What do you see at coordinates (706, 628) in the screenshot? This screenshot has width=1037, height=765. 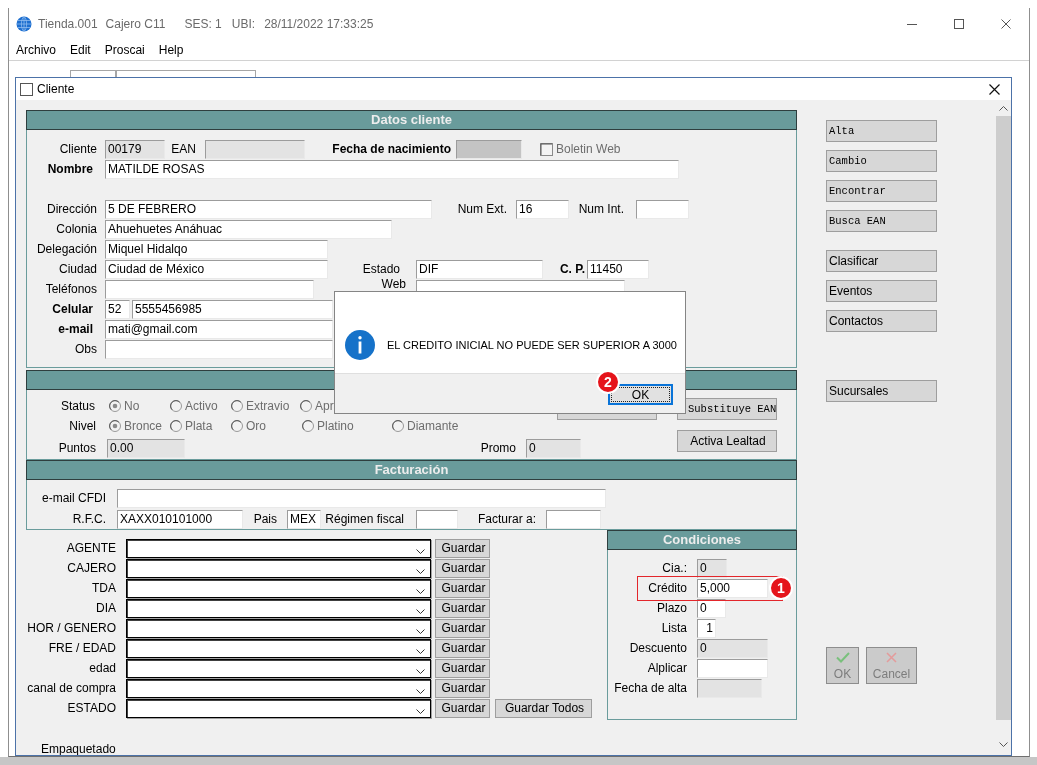 I see `input-field: 1` at bounding box center [706, 628].